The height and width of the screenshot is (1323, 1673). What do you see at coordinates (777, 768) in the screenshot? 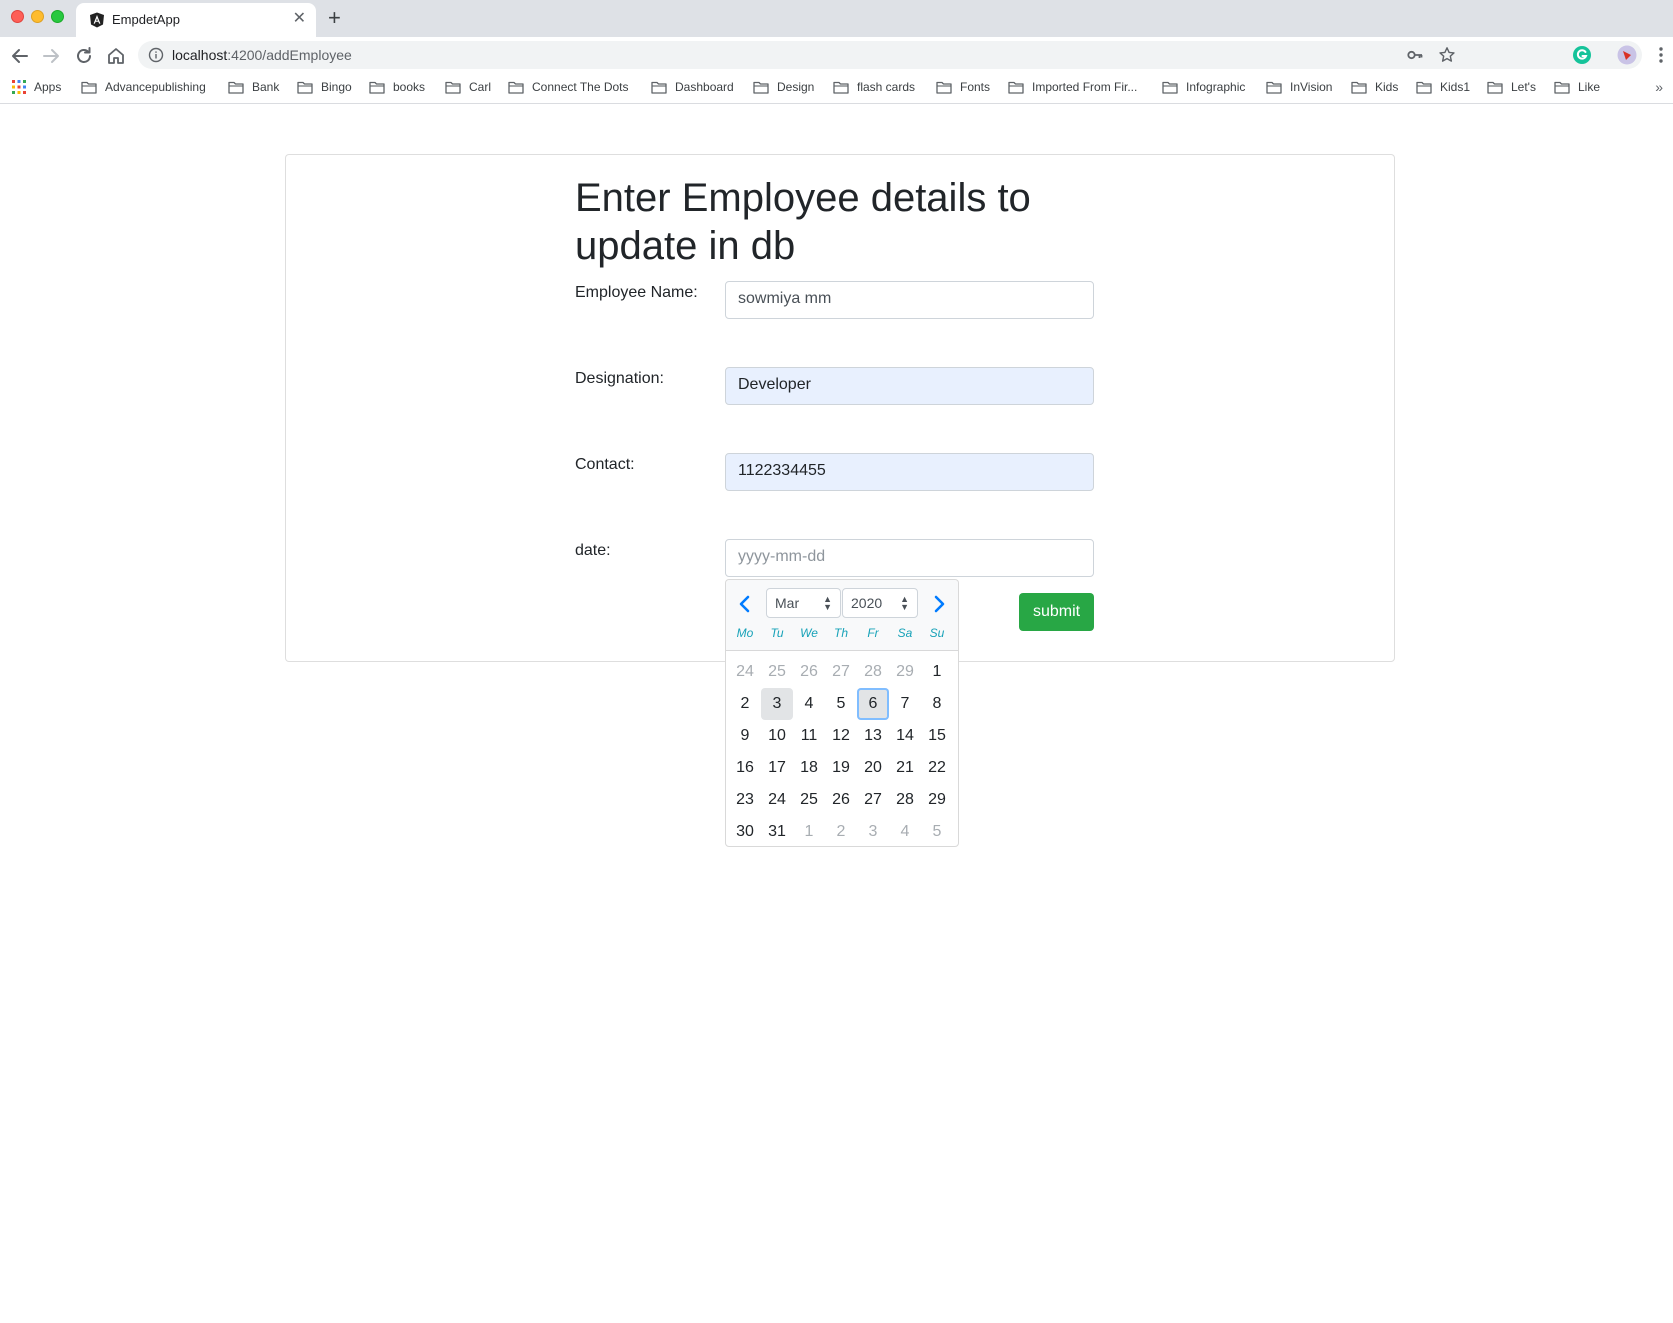
I see `calendar-day: 17` at bounding box center [777, 768].